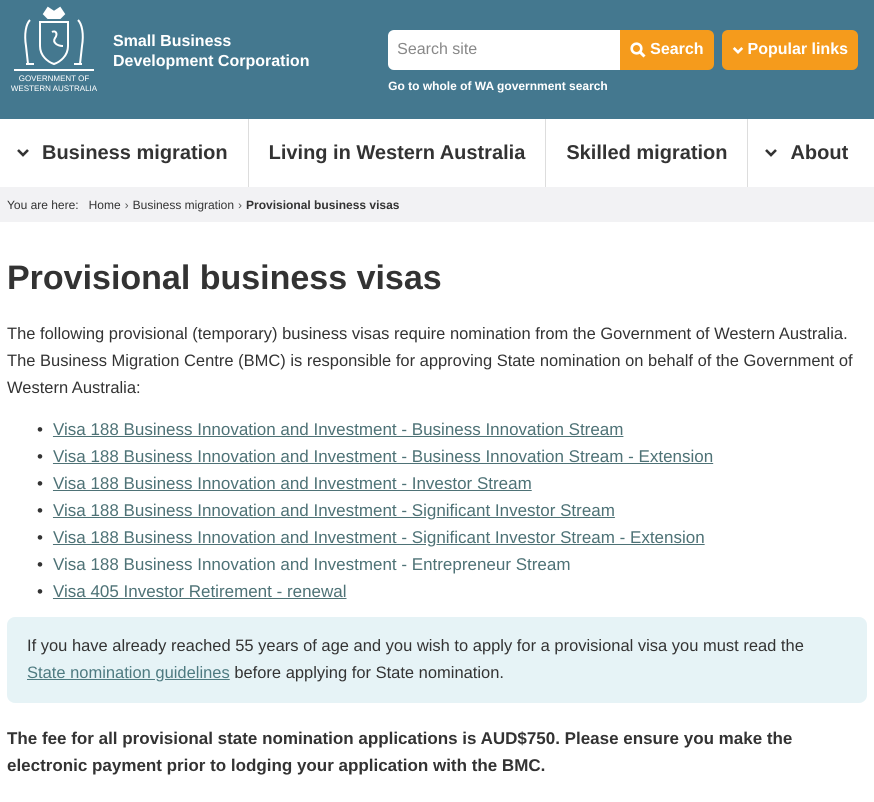 The image size is (874, 802). Describe the element at coordinates (43, 205) in the screenshot. I see `breadcrumb-label: You are here:` at that location.